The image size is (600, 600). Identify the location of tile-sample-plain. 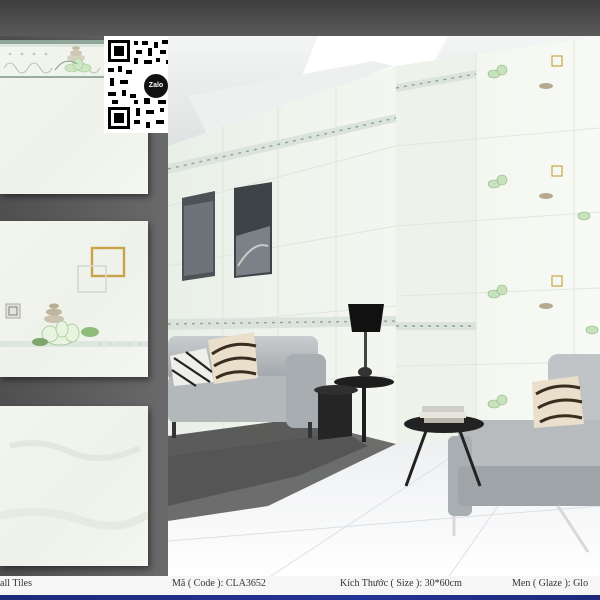
(74, 486).